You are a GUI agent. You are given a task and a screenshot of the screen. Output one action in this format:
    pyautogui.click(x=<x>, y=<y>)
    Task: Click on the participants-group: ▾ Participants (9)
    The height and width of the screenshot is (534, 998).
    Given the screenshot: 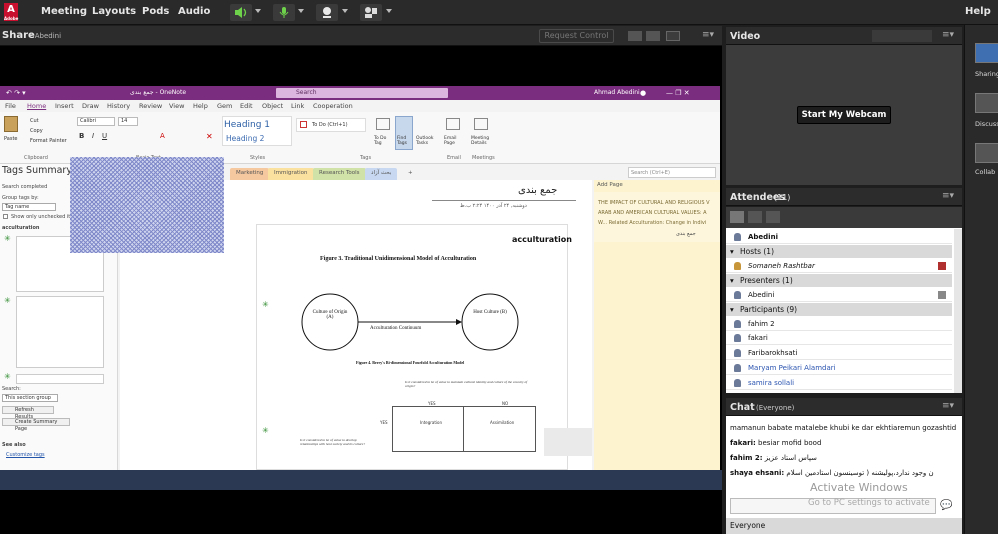 What is the action you would take?
    pyautogui.click(x=839, y=309)
    